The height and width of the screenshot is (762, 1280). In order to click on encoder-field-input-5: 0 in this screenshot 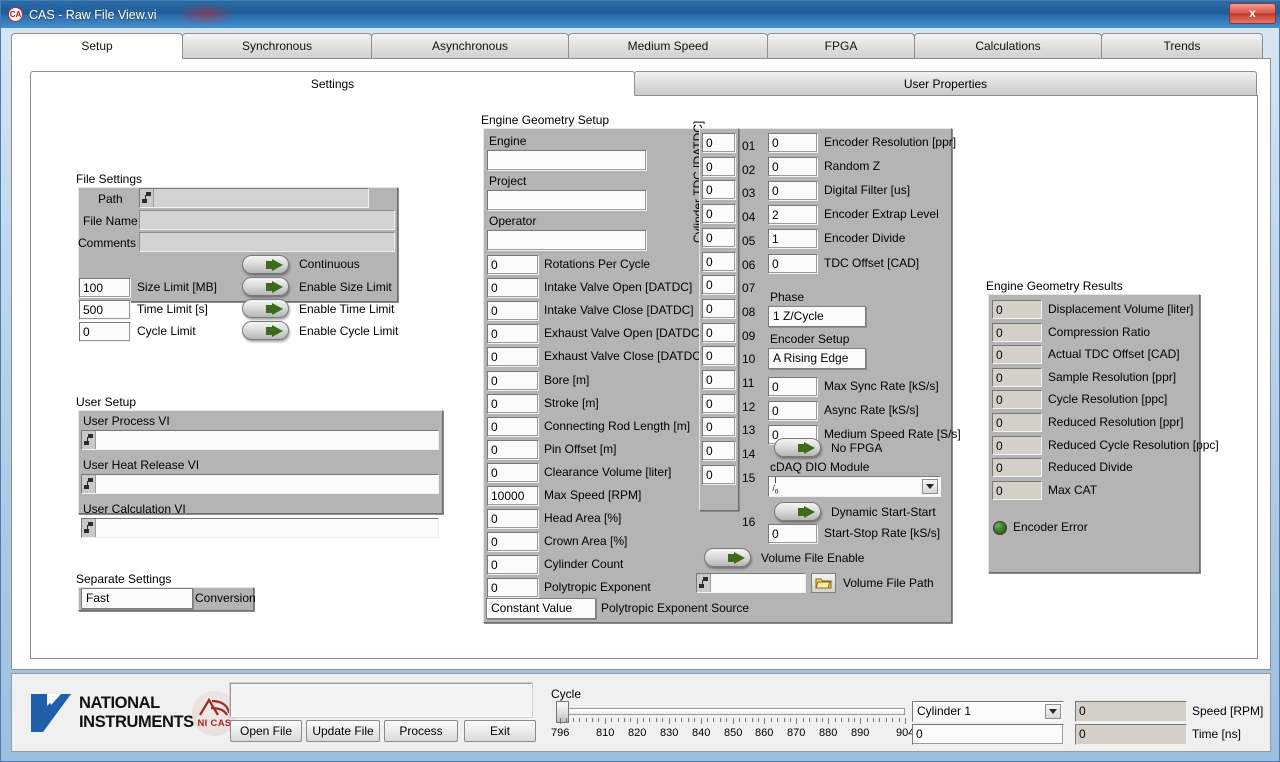, I will do `click(793, 264)`.